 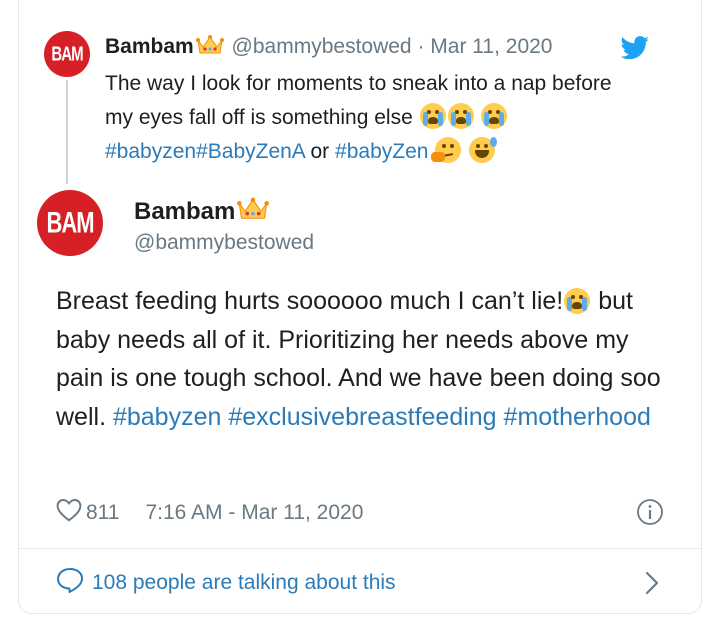 I want to click on conversation-count-text: 108 people are talking about this, so click(x=244, y=582).